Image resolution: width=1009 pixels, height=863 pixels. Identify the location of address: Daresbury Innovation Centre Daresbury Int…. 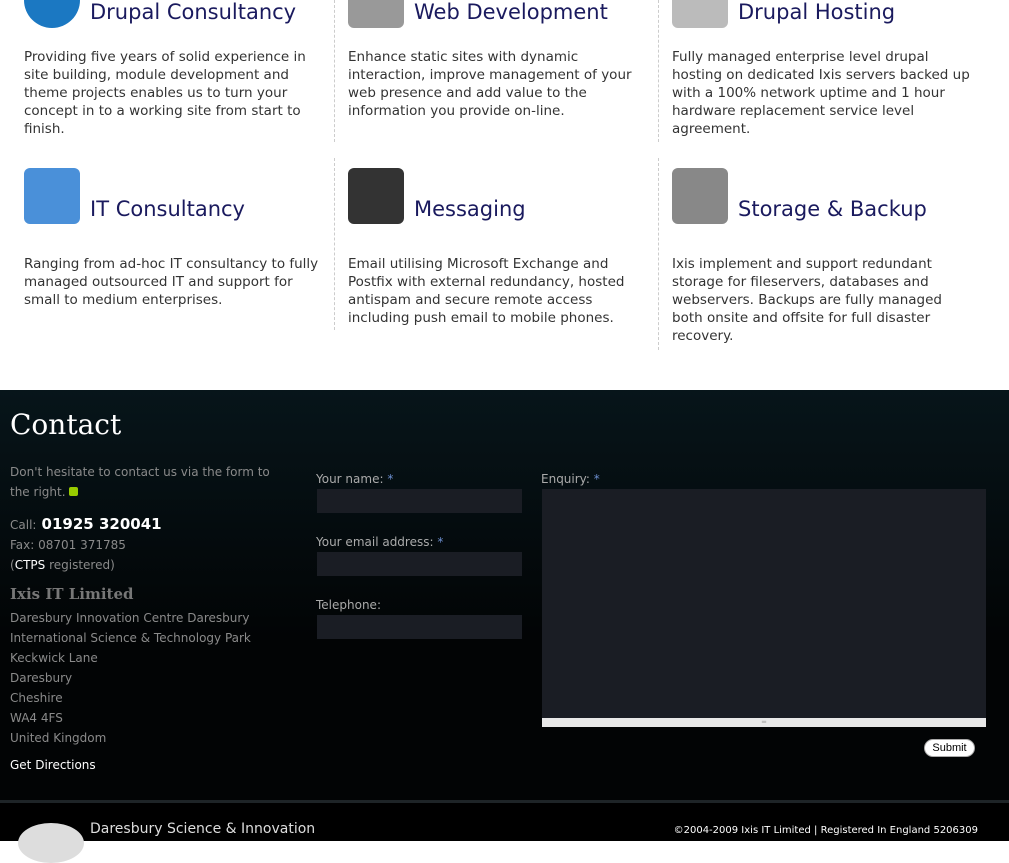
(130, 678).